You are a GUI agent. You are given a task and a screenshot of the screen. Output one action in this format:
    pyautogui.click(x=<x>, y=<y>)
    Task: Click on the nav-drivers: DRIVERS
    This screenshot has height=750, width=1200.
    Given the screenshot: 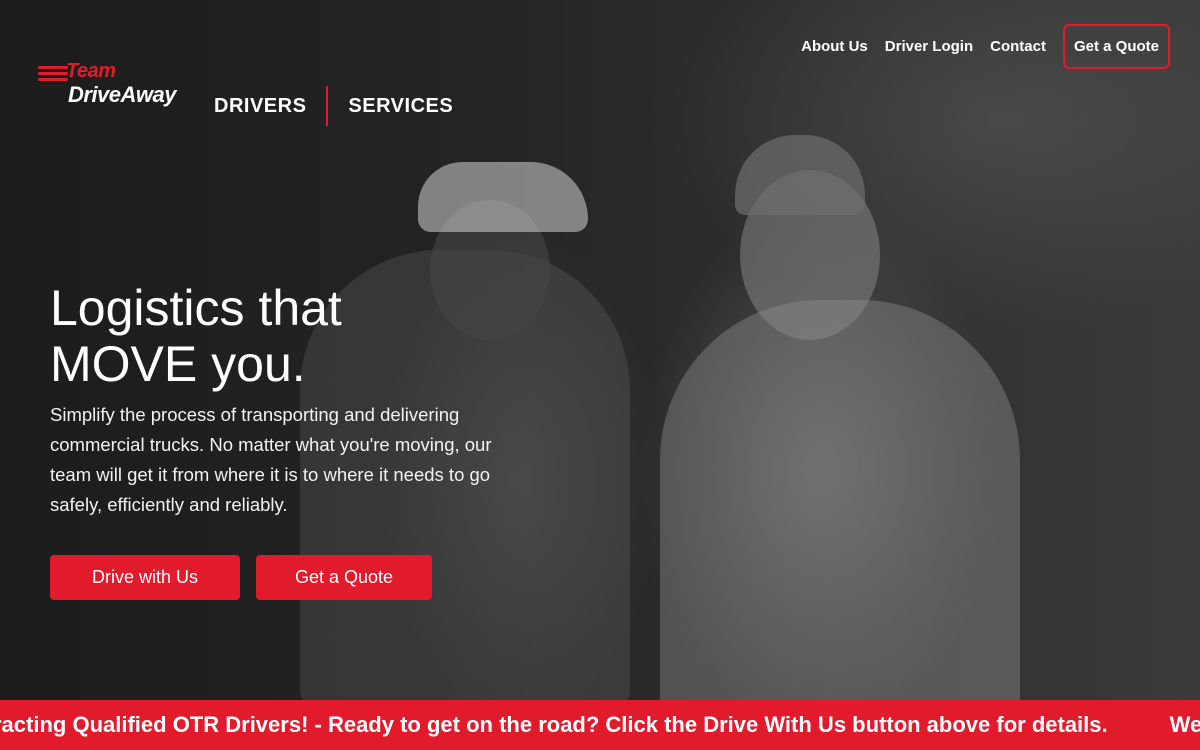 What is the action you would take?
    pyautogui.click(x=260, y=106)
    